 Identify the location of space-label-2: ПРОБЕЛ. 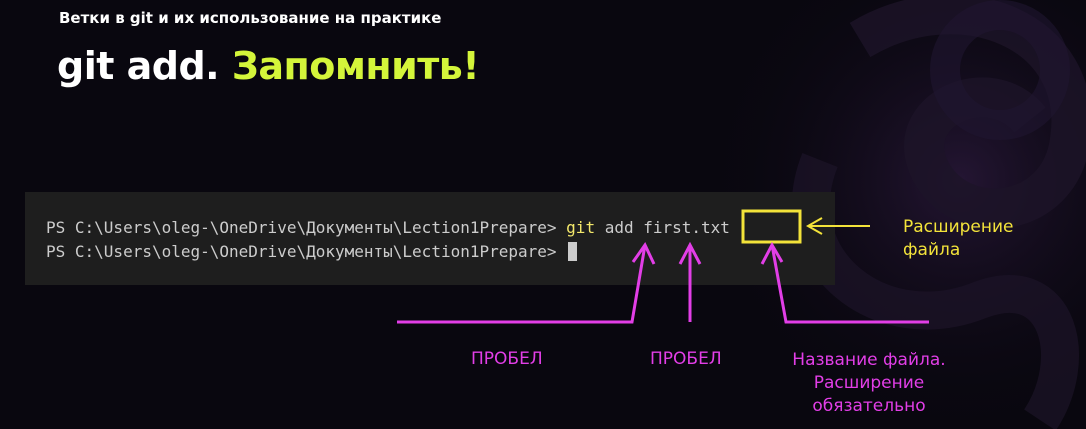
(686, 359).